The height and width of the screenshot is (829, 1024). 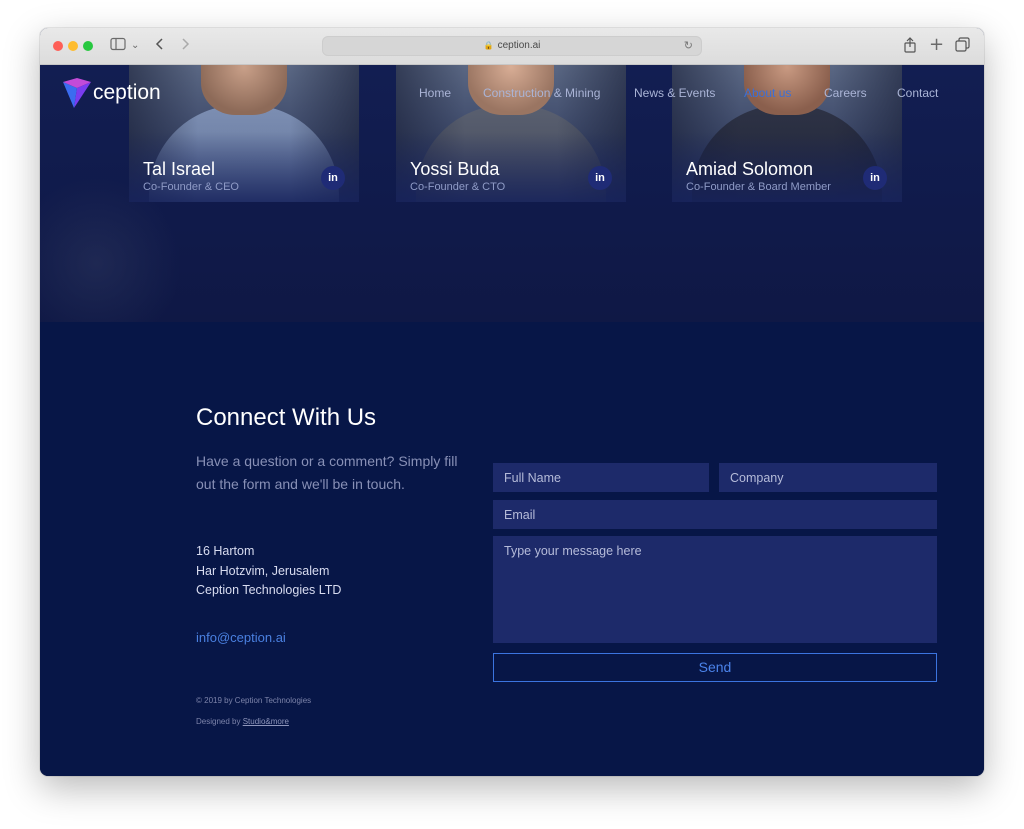 I want to click on nav-link-home: Home, so click(x=435, y=93).